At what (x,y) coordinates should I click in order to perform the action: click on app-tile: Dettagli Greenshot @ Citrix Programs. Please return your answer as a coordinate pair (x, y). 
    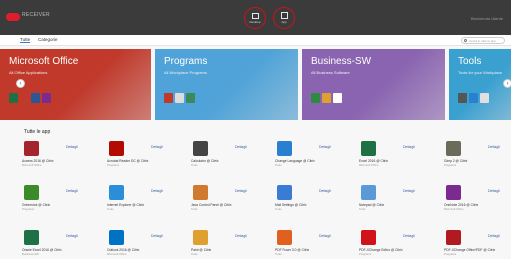
    Looking at the image, I should click on (62, 199).